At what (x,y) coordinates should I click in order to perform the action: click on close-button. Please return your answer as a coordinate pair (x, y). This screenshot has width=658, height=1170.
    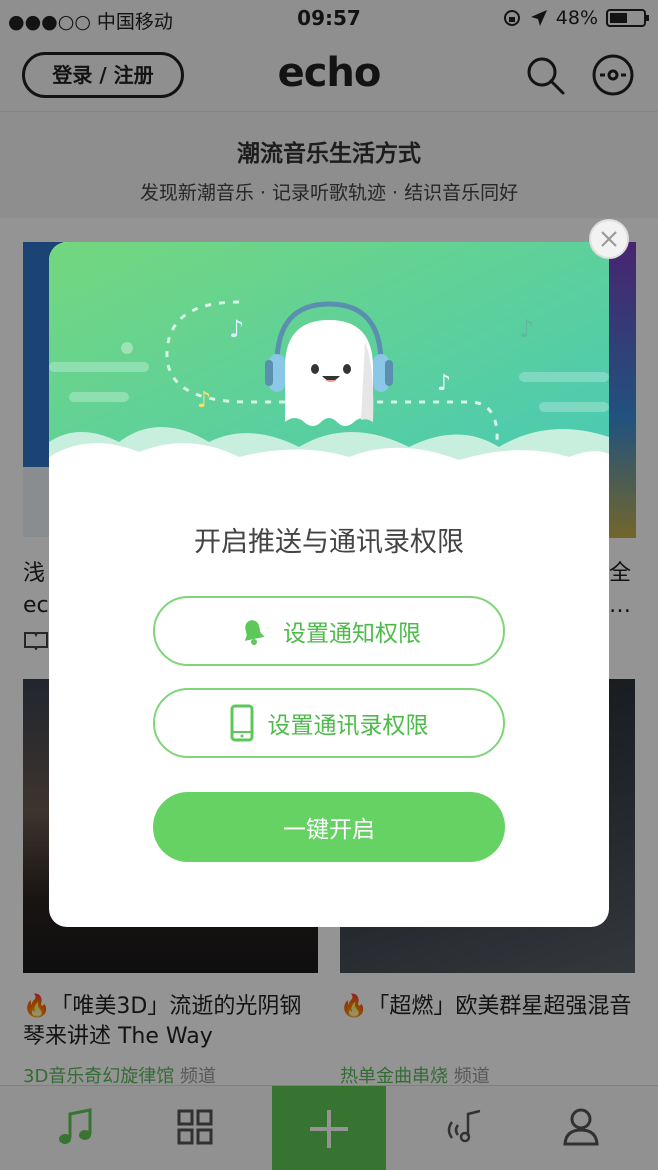
    Looking at the image, I should click on (609, 239).